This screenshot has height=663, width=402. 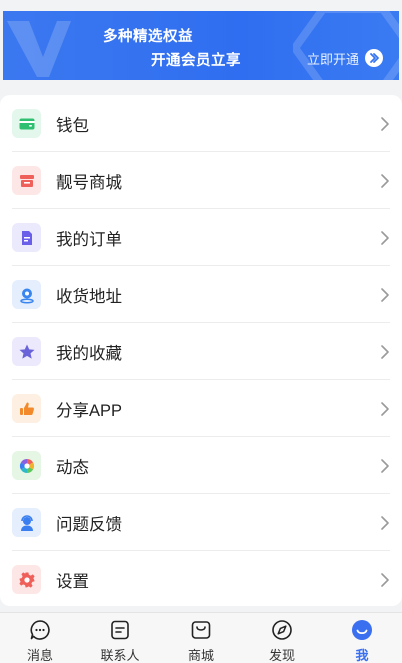 What do you see at coordinates (201, 408) in the screenshot?
I see `menu-item-share-app: 分享APP` at bounding box center [201, 408].